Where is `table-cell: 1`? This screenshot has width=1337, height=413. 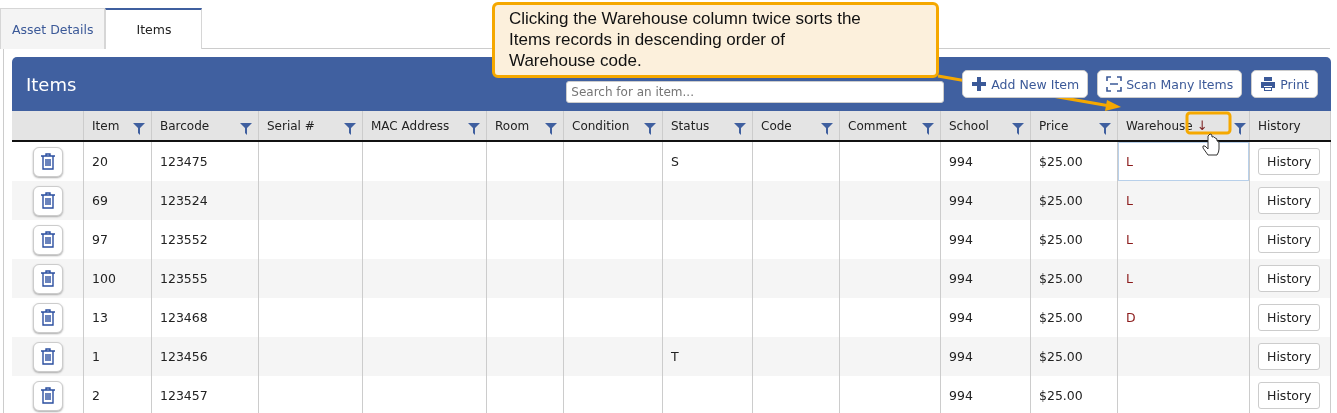
table-cell: 1 is located at coordinates (96, 356).